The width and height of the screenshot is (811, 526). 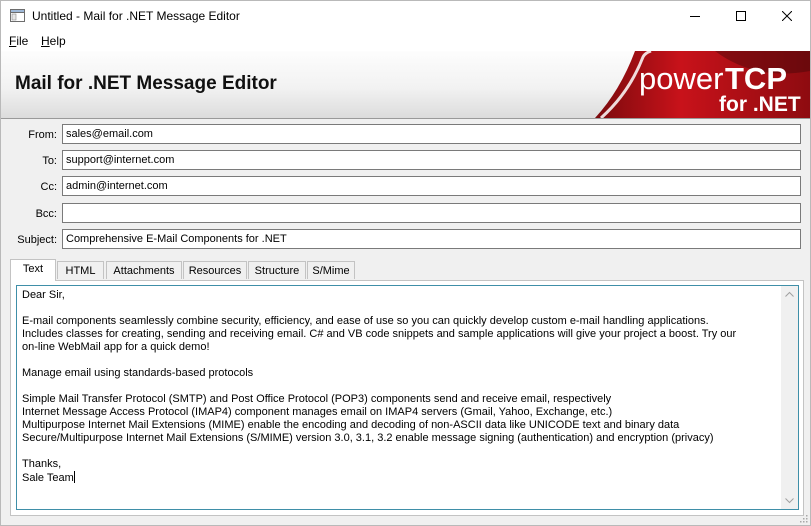 I want to click on cc-label: Cc:, so click(x=49, y=187).